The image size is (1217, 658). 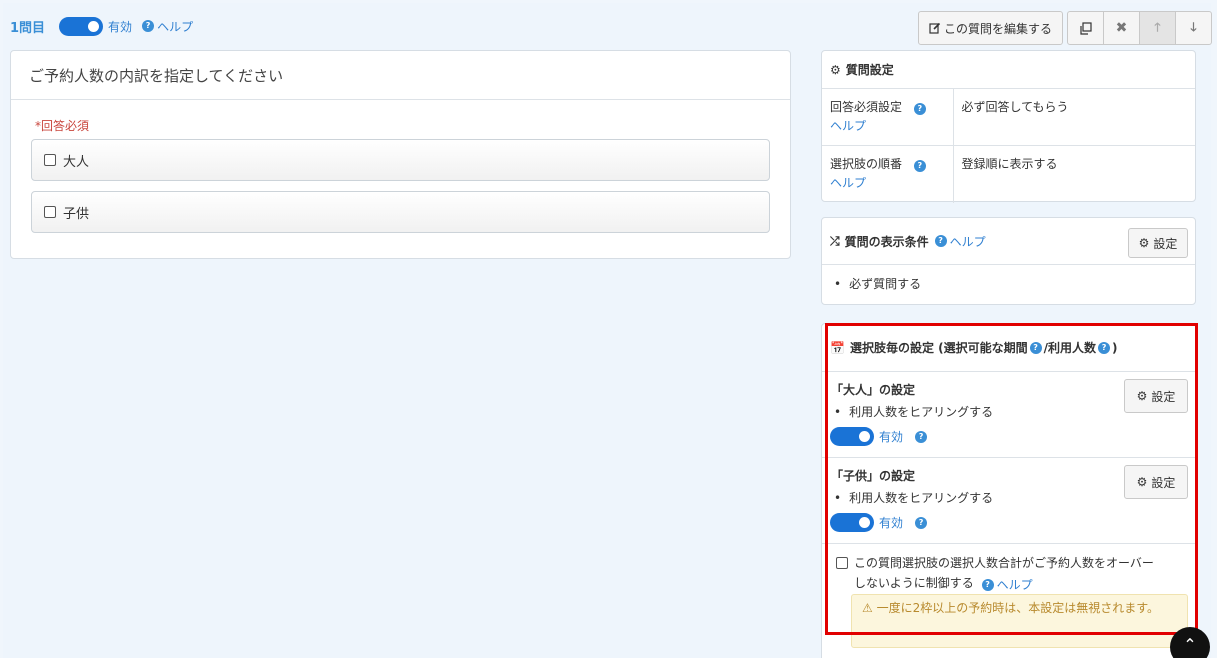 What do you see at coordinates (76, 162) in the screenshot?
I see `choice-label: 大人` at bounding box center [76, 162].